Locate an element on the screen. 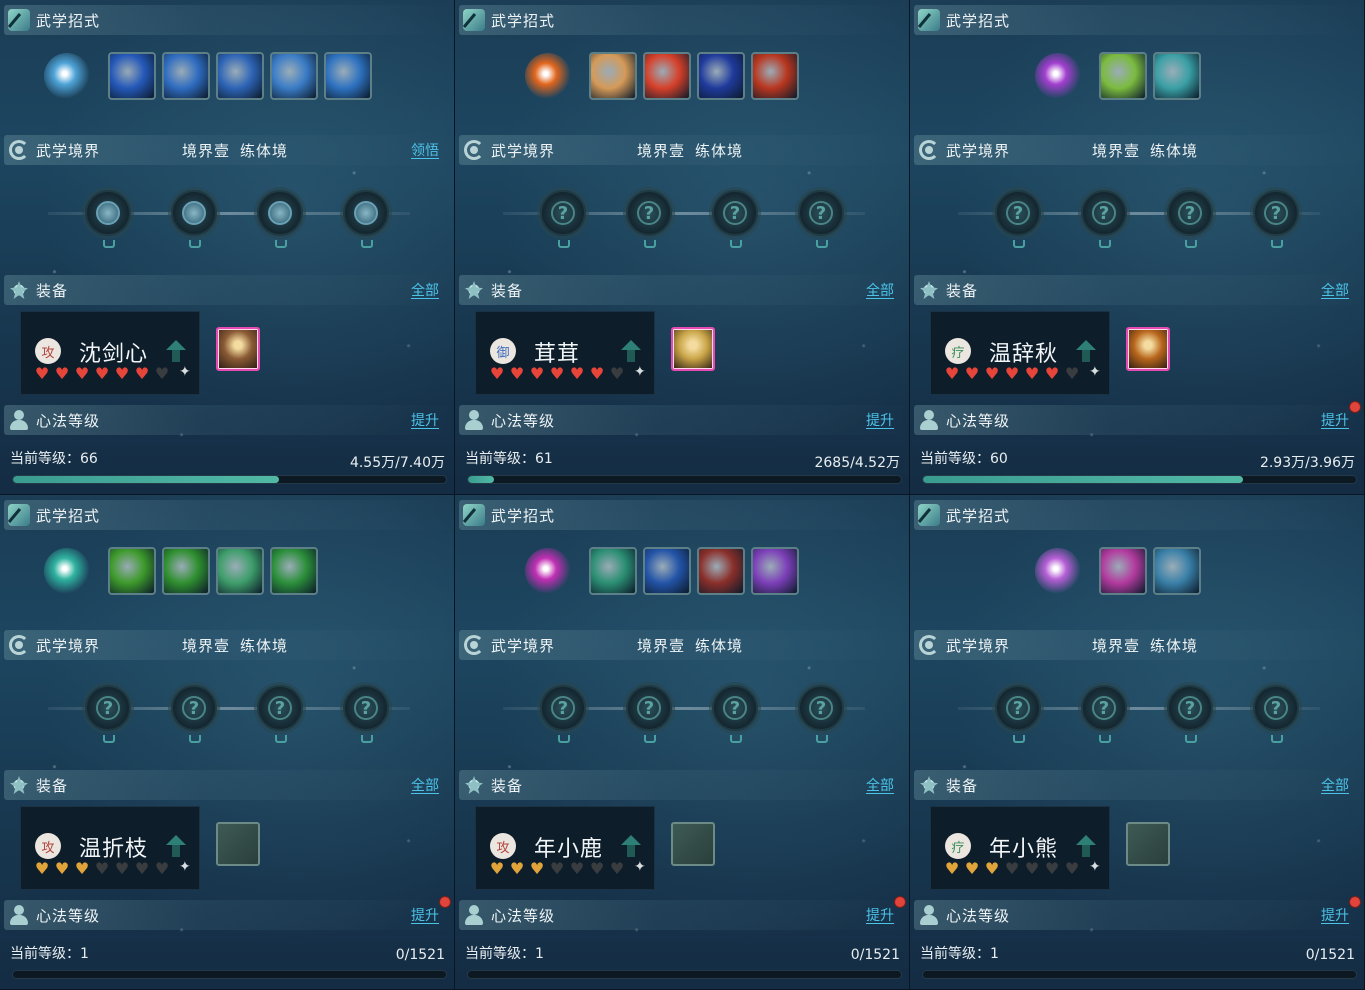 The height and width of the screenshot is (990, 1365). realm-comprehend-link: 领悟 is located at coordinates (425, 150).